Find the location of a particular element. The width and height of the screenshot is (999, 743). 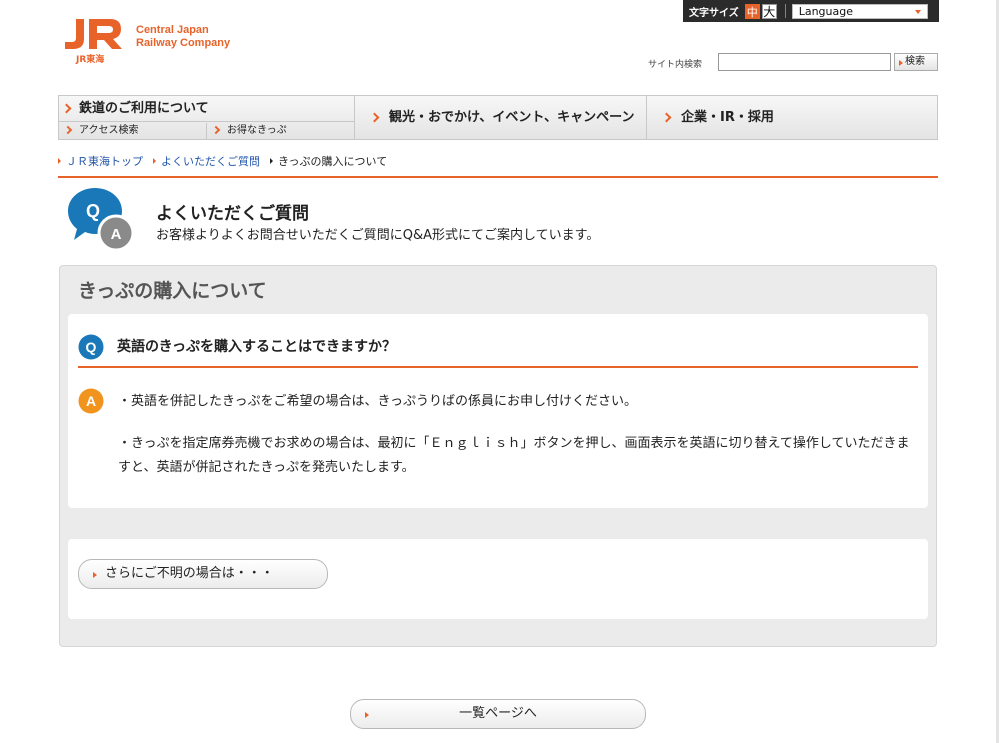

question-badge-letter: Q is located at coordinates (91, 347).